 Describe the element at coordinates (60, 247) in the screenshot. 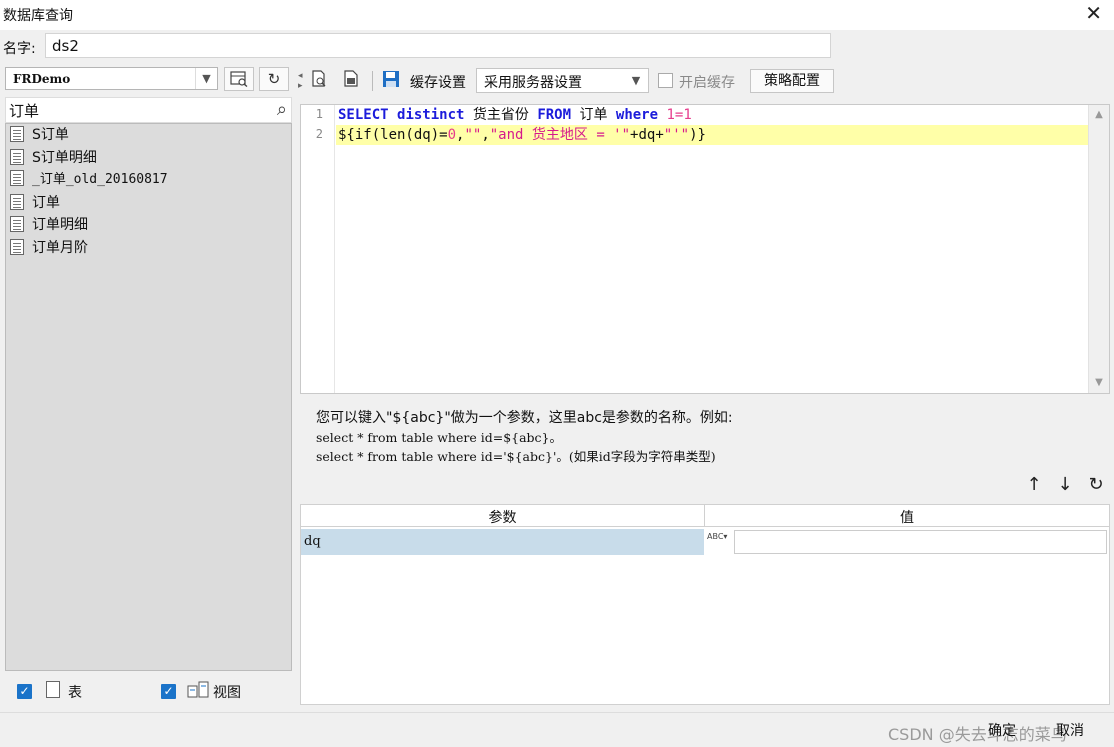

I see `table-name: 订单月阶` at that location.